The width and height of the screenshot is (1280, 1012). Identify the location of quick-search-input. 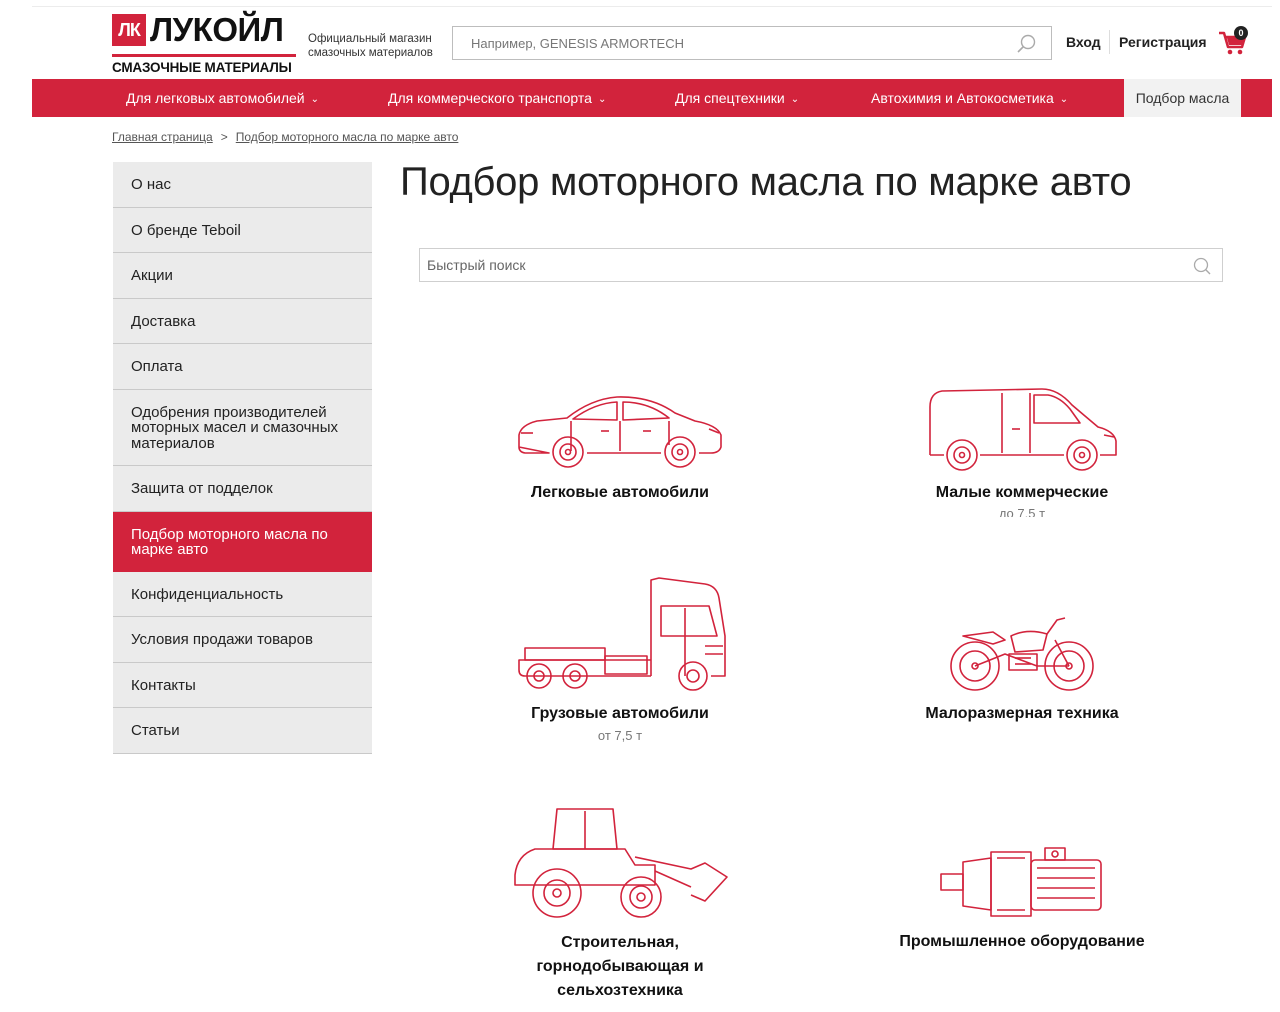
(800, 265).